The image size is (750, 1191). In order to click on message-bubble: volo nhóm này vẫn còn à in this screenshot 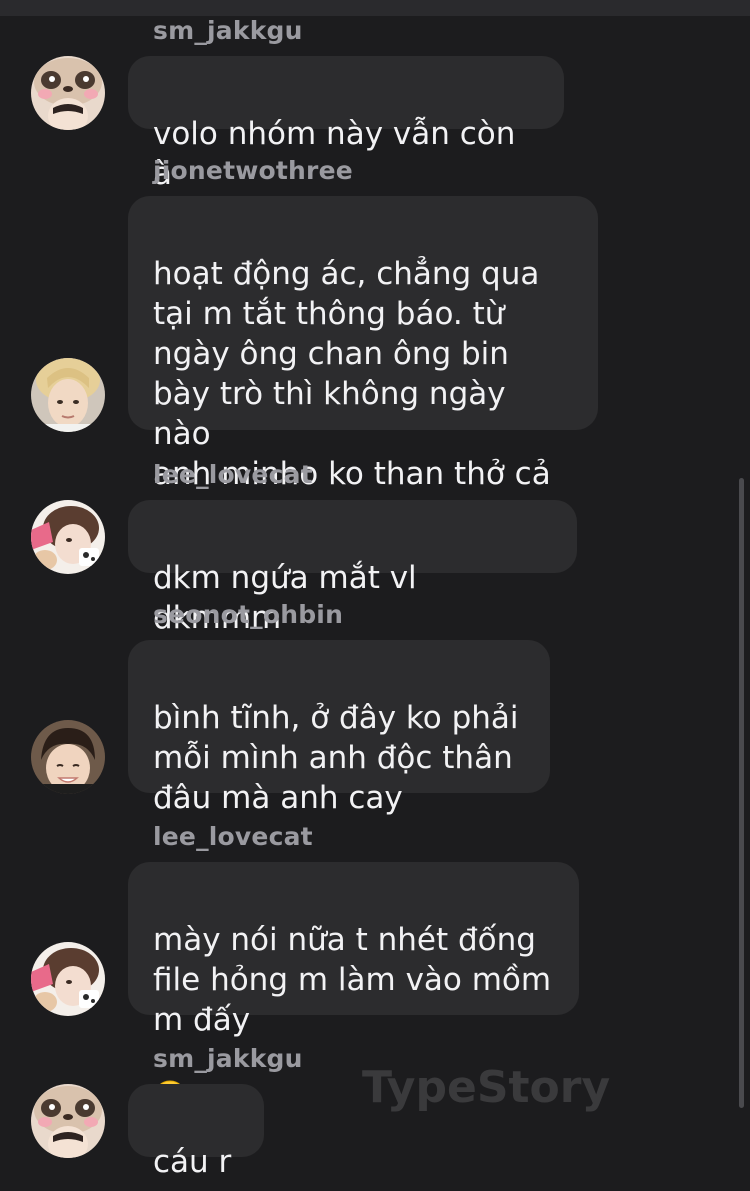, I will do `click(346, 124)`.